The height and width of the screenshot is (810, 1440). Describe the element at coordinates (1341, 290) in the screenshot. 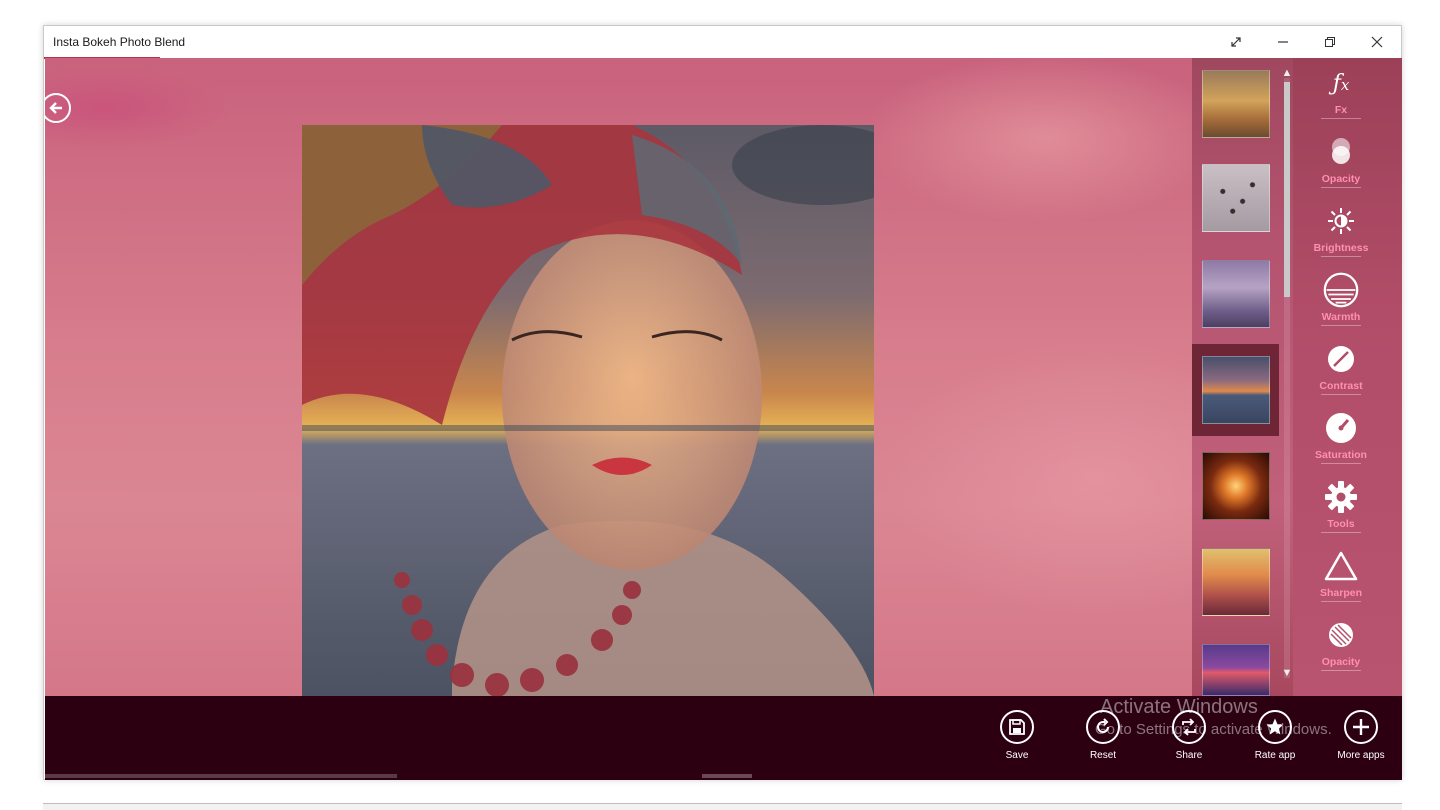

I see `warmth-icon` at that location.